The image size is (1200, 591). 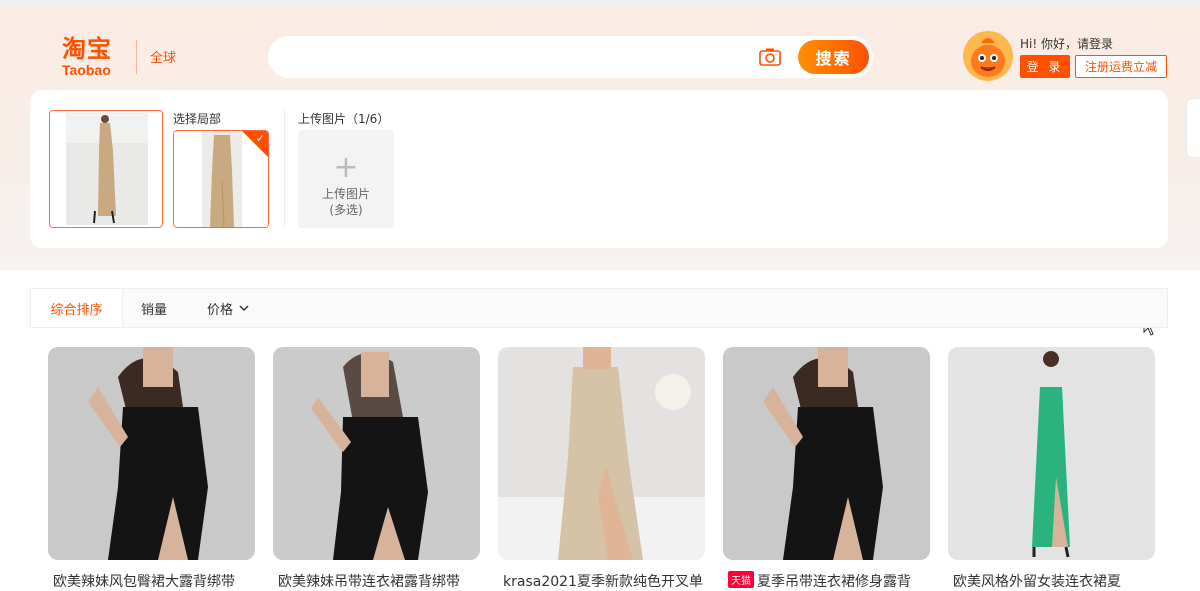 I want to click on beige-dress-photo, so click(x=601, y=453).